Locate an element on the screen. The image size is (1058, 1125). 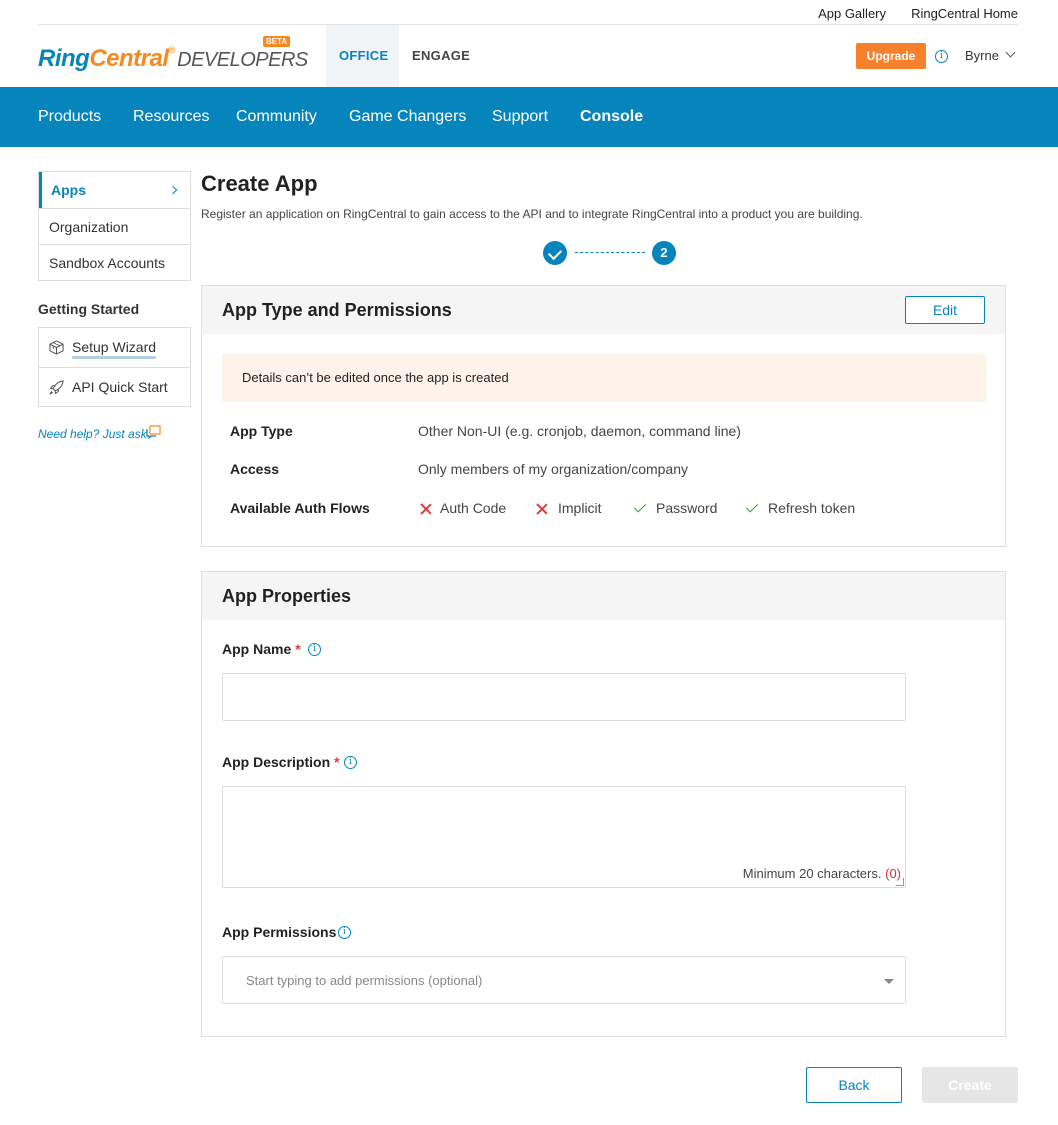
app-gallery-link: App Gallery is located at coordinates (852, 13).